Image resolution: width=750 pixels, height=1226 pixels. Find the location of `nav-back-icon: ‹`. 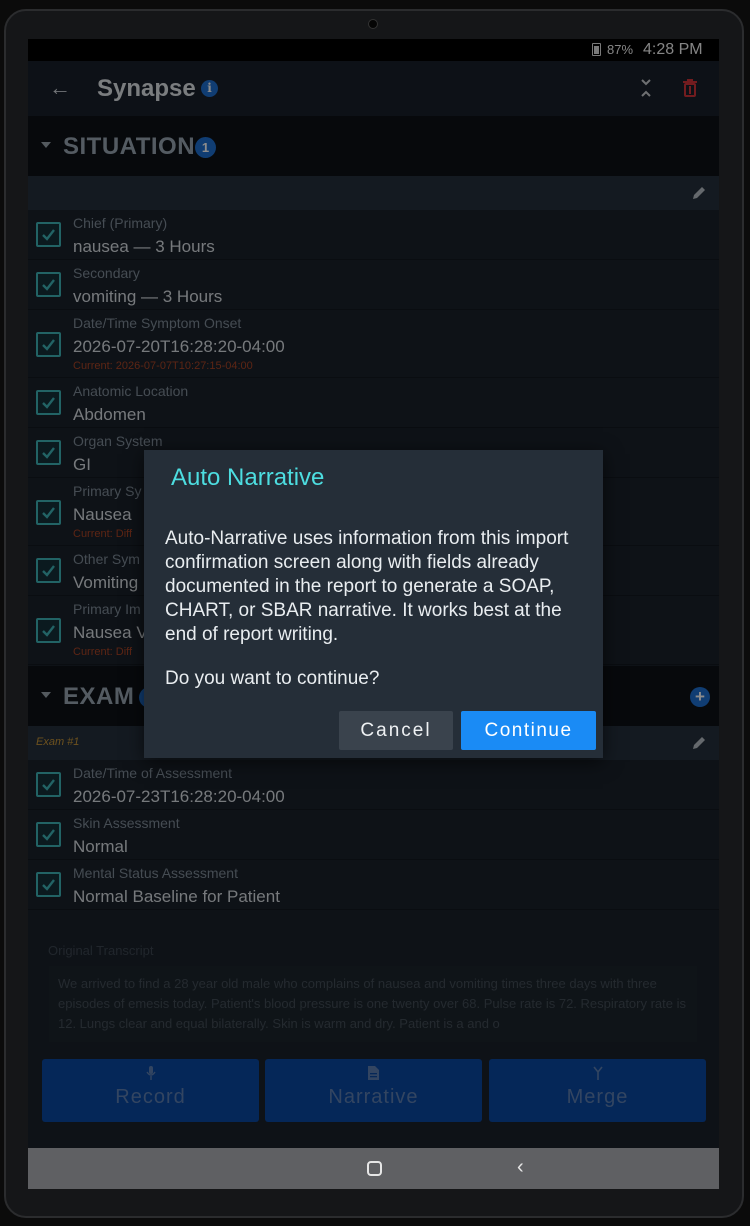

nav-back-icon: ‹ is located at coordinates (520, 1167).